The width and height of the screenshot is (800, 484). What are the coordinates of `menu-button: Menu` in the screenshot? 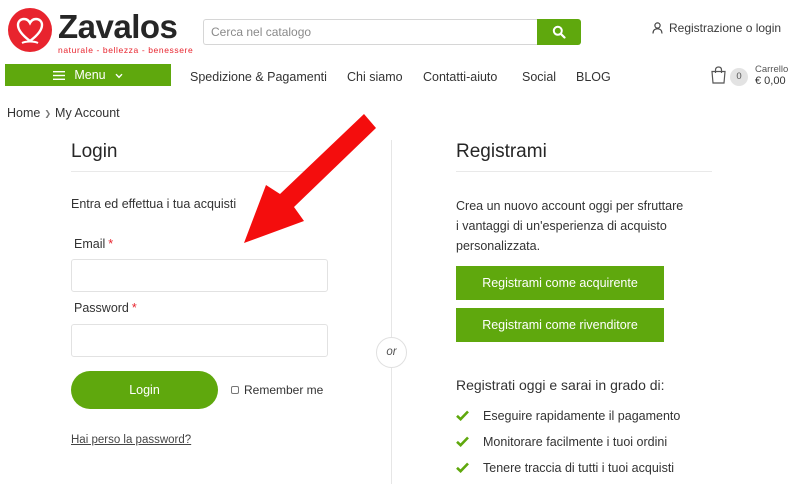 It's located at (88, 75).